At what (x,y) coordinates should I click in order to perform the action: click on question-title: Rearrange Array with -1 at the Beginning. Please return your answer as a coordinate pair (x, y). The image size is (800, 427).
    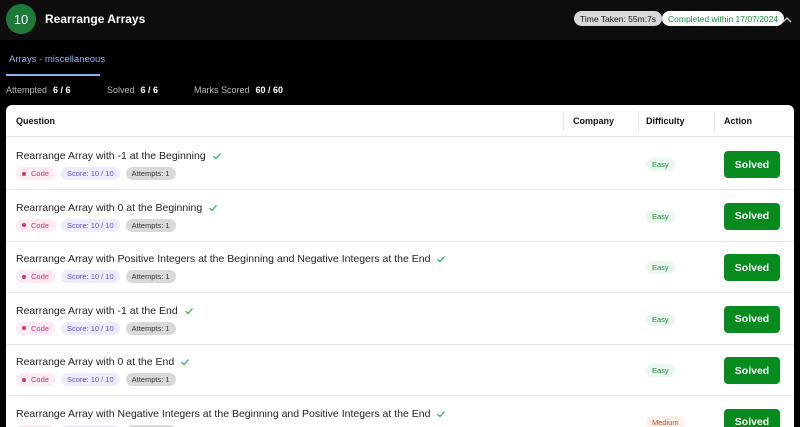
    Looking at the image, I should click on (111, 156).